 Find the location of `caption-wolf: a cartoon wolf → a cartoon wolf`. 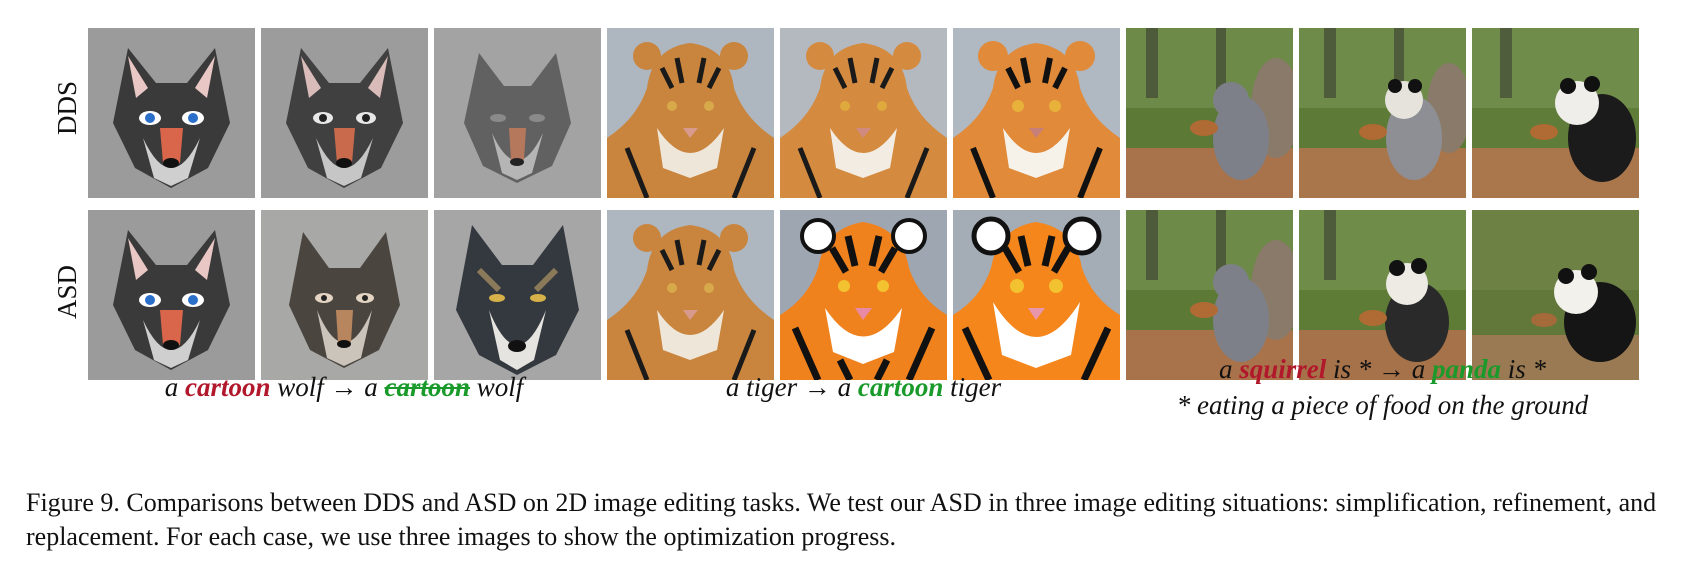

caption-wolf: a cartoon wolf → a cartoon wolf is located at coordinates (344, 387).